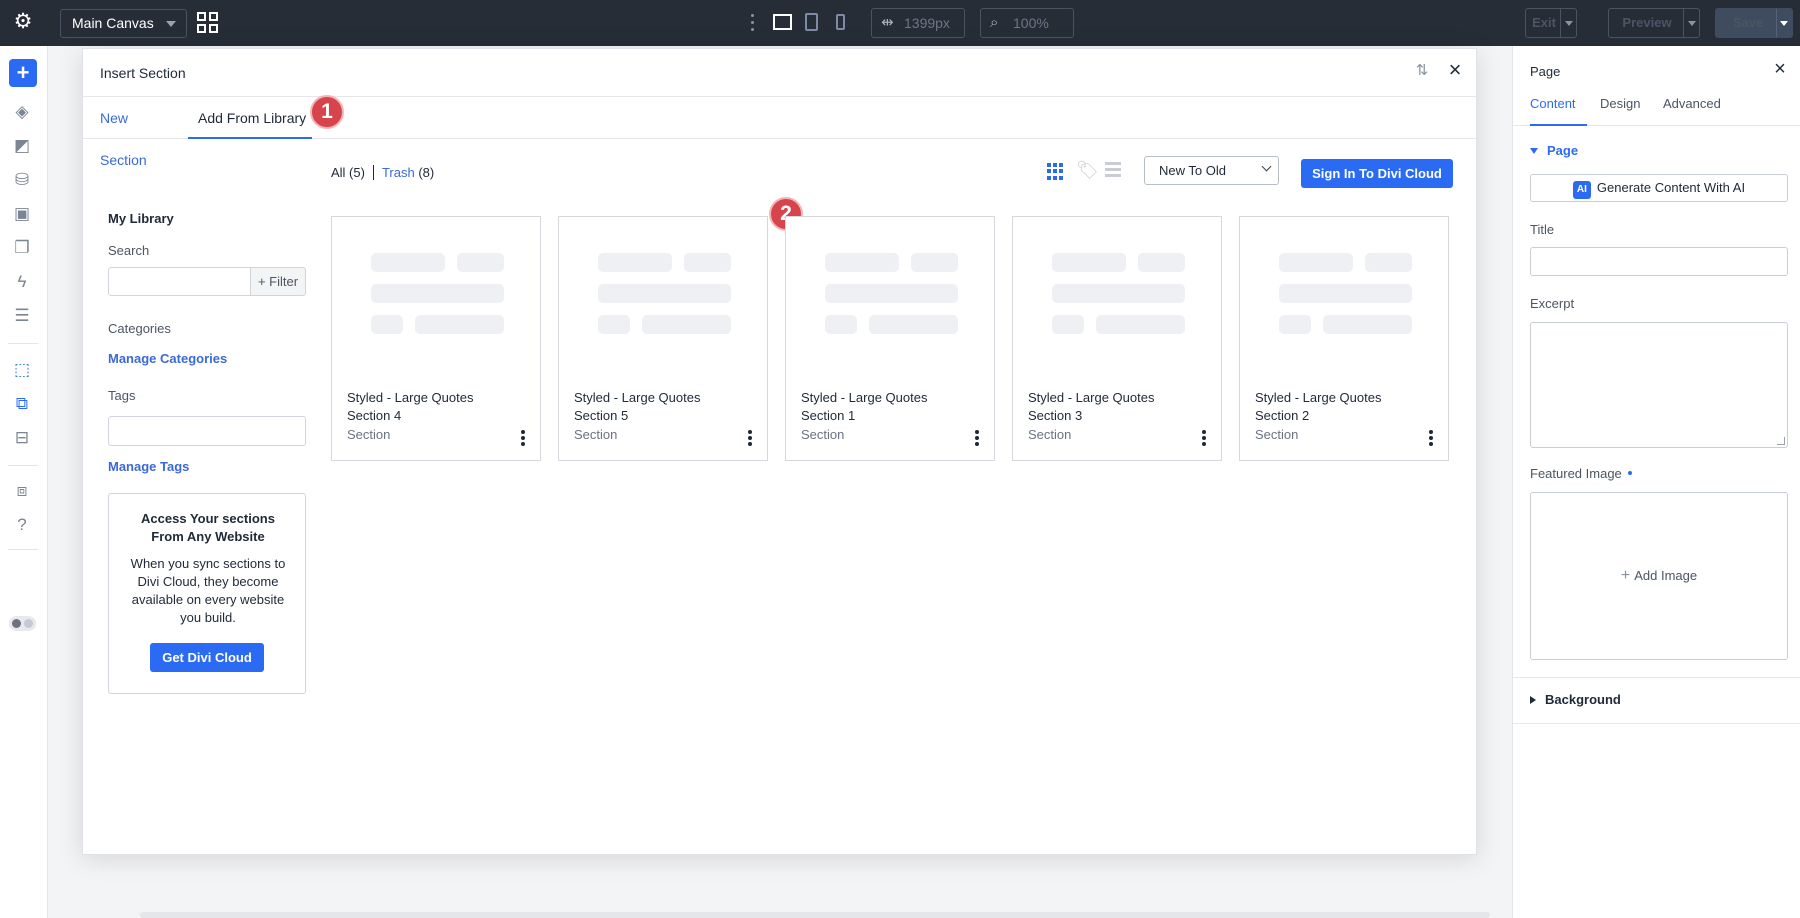 This screenshot has width=1800, height=918. What do you see at coordinates (1781, 441) in the screenshot?
I see `resize-grip-icon` at bounding box center [1781, 441].